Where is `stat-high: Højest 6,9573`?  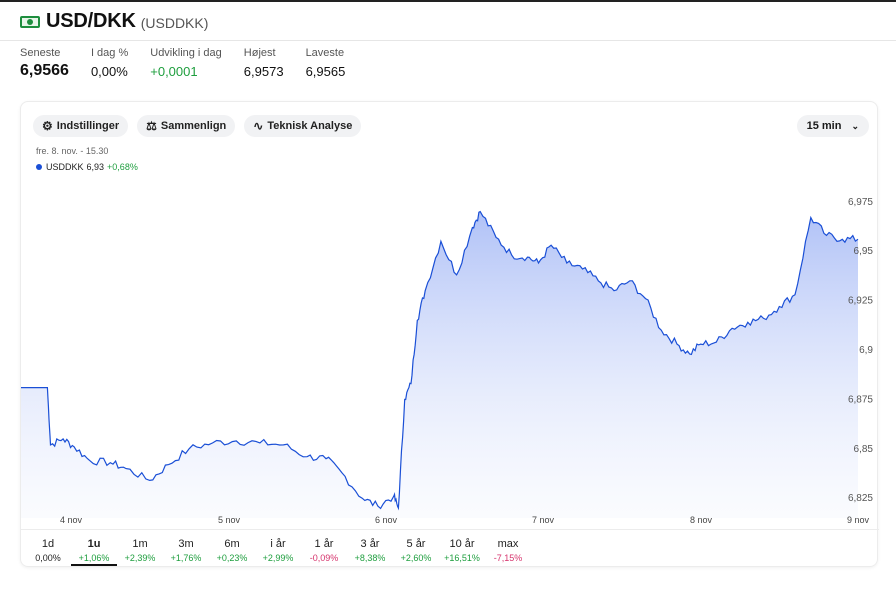
stat-high: Højest 6,9573 is located at coordinates (264, 63).